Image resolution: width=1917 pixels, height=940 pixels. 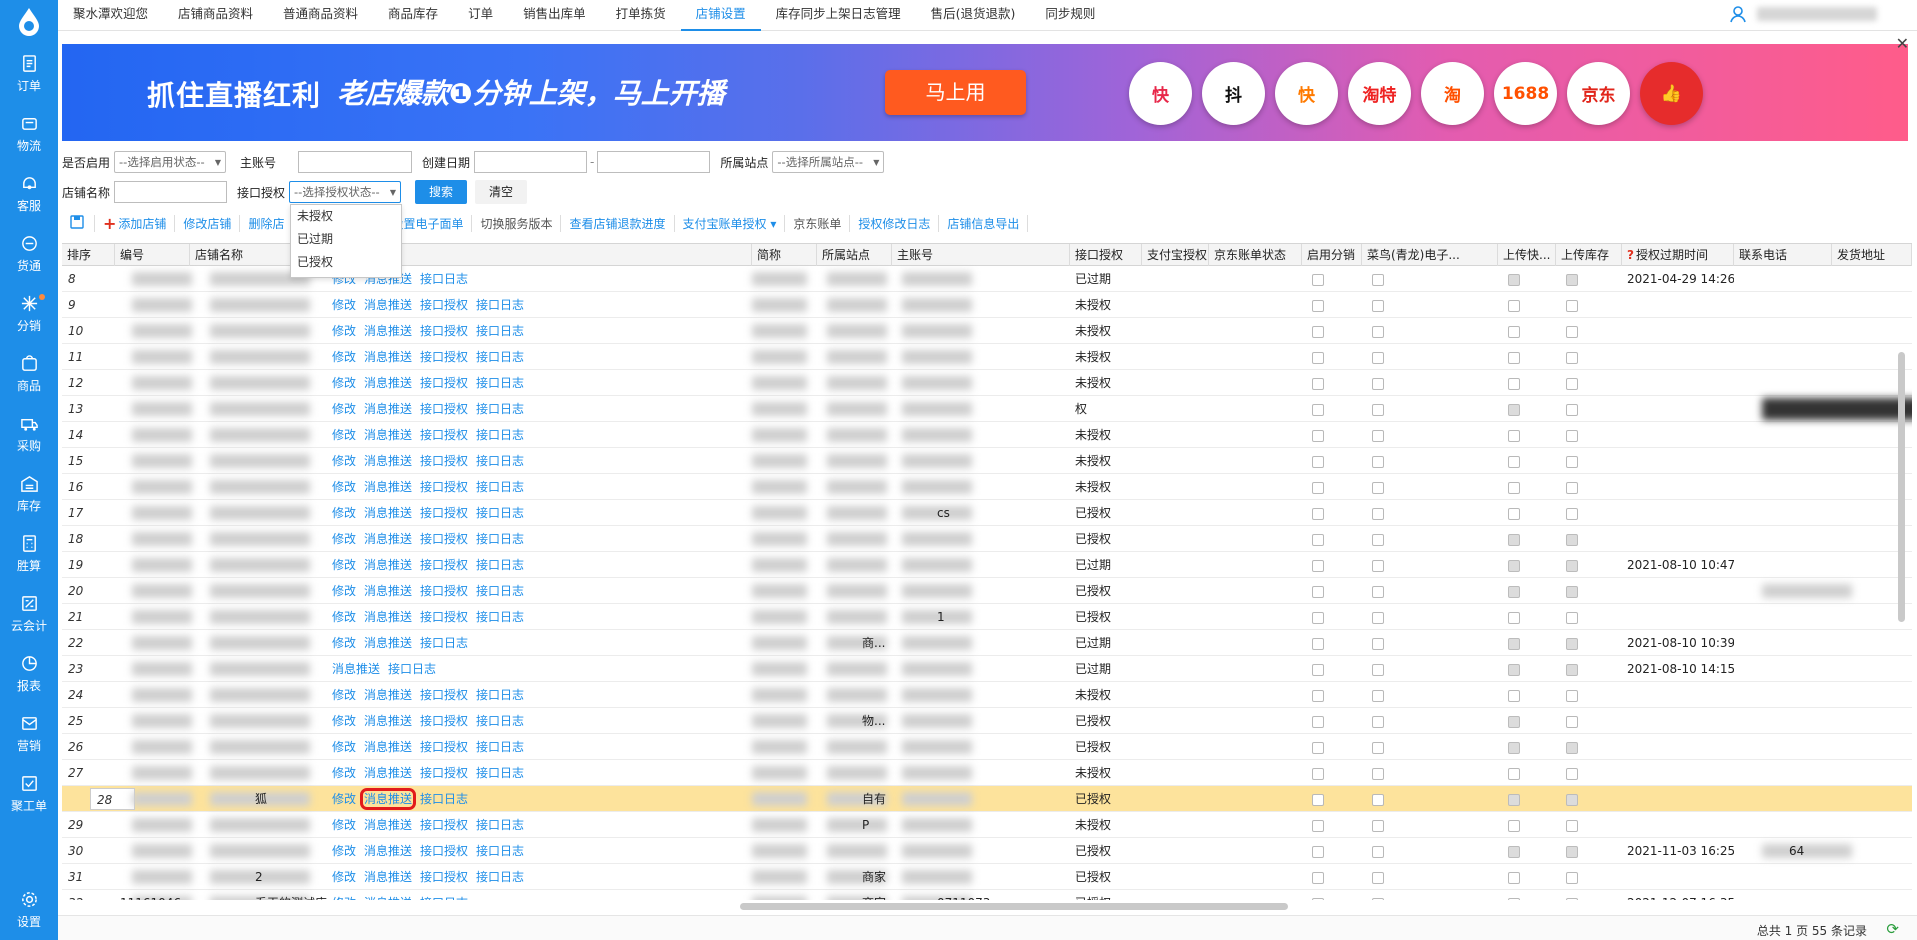 What do you see at coordinates (987, 331) in the screenshot?
I see `table-row: 10 修改 消息推送 接口授权 接口日志 未授权` at bounding box center [987, 331].